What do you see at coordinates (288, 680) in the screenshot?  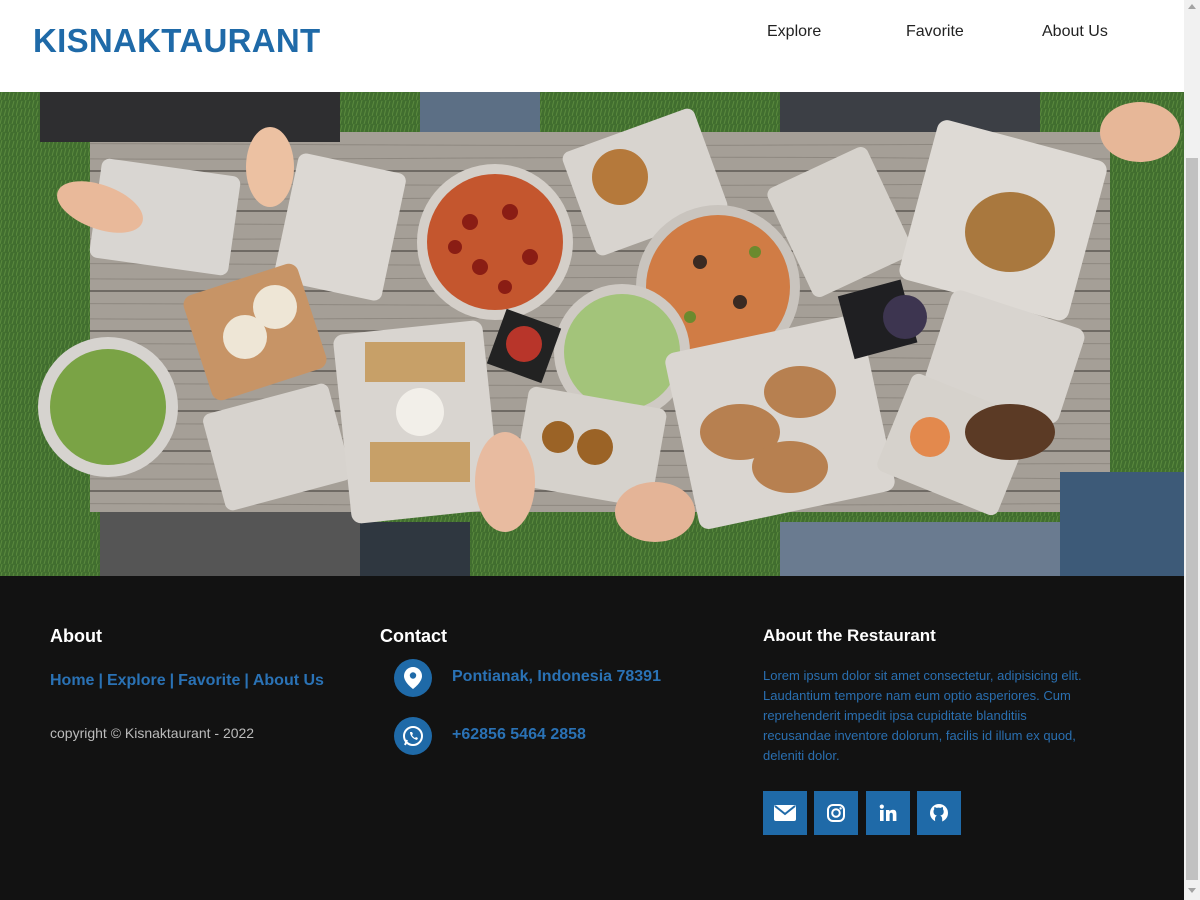 I see `footer-link-about-us: About Us` at bounding box center [288, 680].